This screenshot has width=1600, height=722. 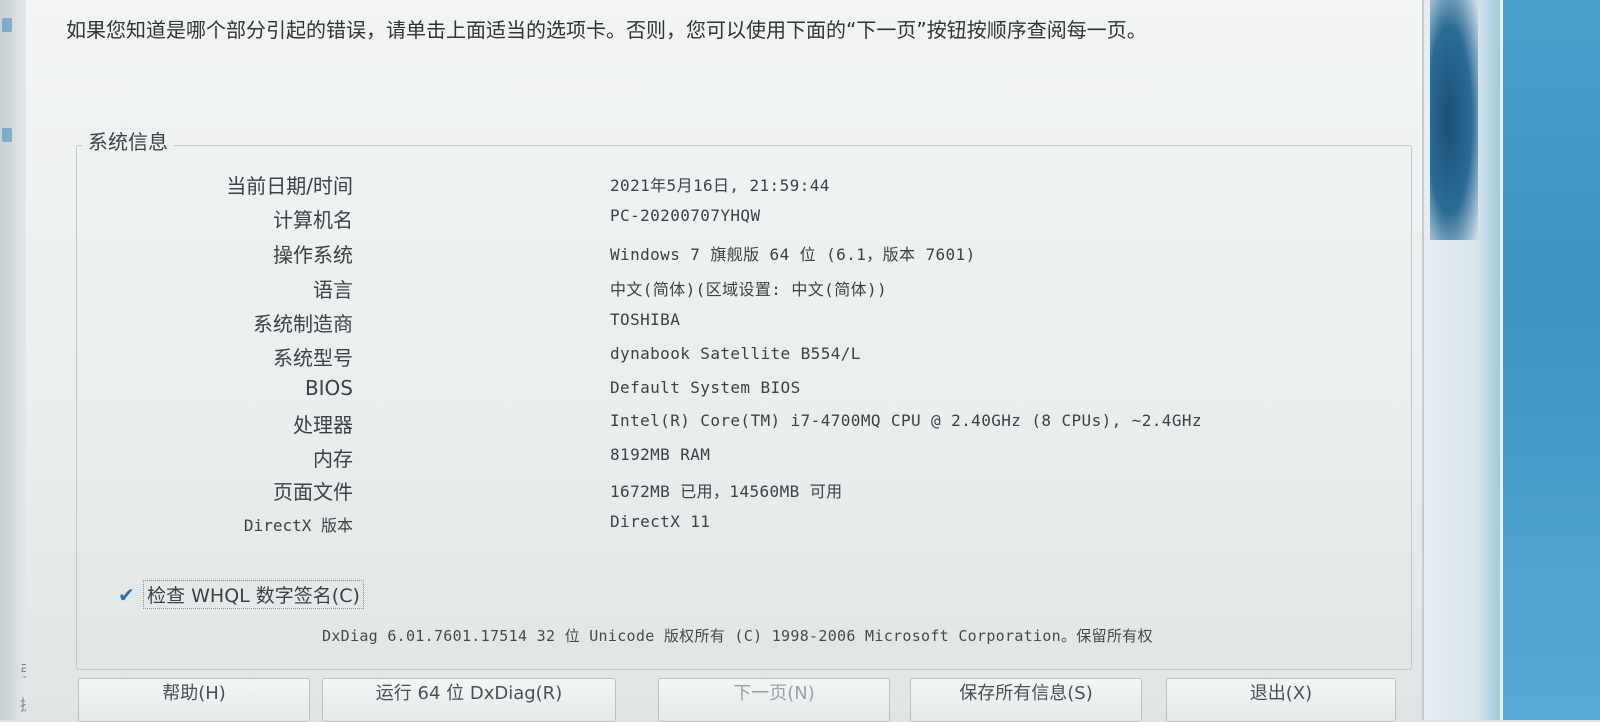 What do you see at coordinates (645, 319) in the screenshot?
I see `info-value: TOSHIBA` at bounding box center [645, 319].